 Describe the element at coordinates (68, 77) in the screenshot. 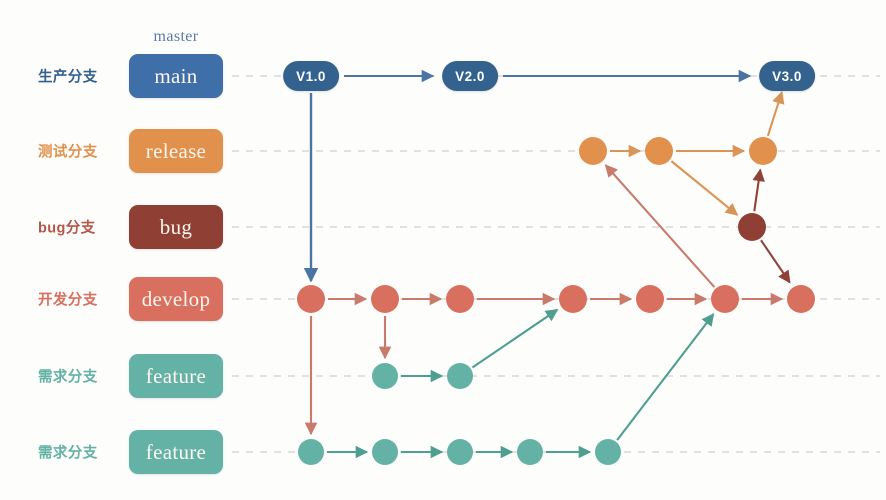

I see `row-label-main: 生产分支` at that location.